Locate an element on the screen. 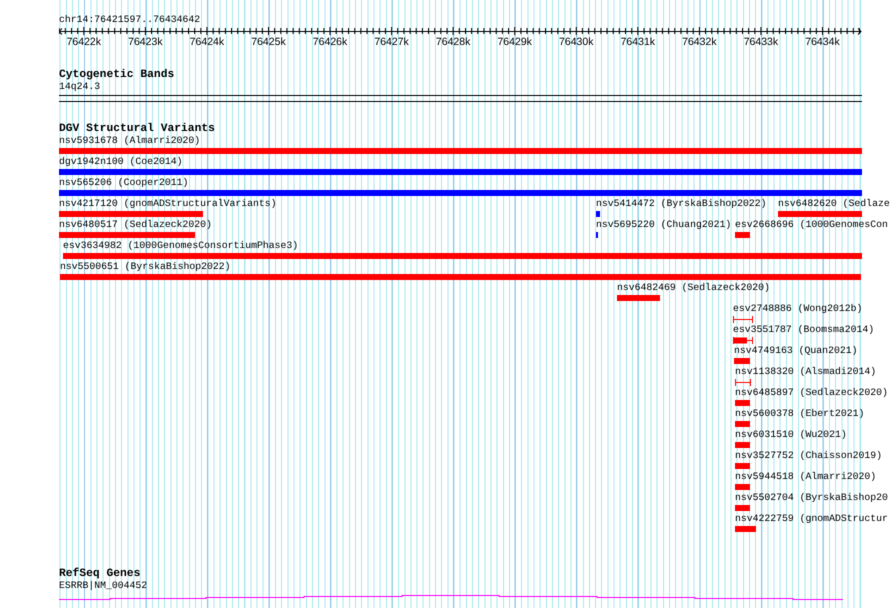  variant-label: nsv5931678 (Almarri2020) is located at coordinates (129, 141).